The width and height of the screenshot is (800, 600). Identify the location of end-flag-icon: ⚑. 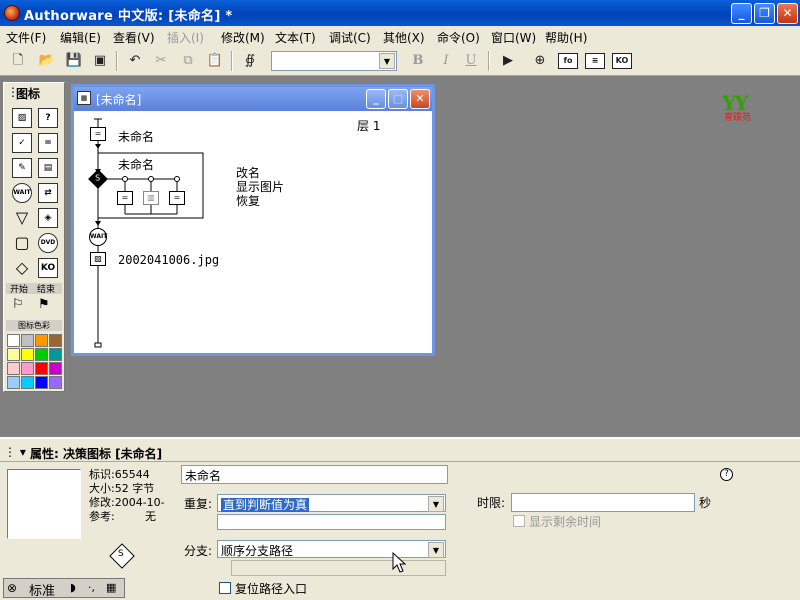
(44, 304).